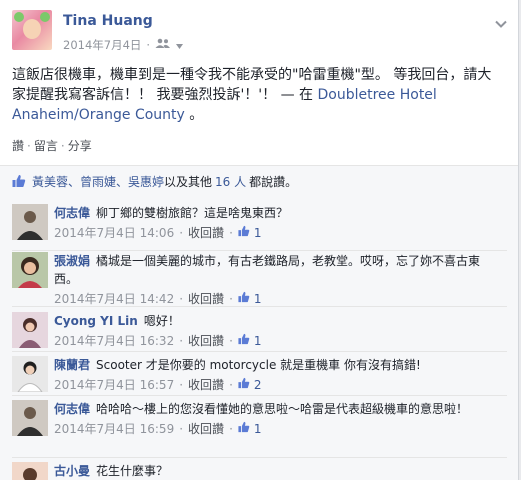 The image size is (521, 480). I want to click on post-meta: 2014年7月4日 ·, so click(123, 45).